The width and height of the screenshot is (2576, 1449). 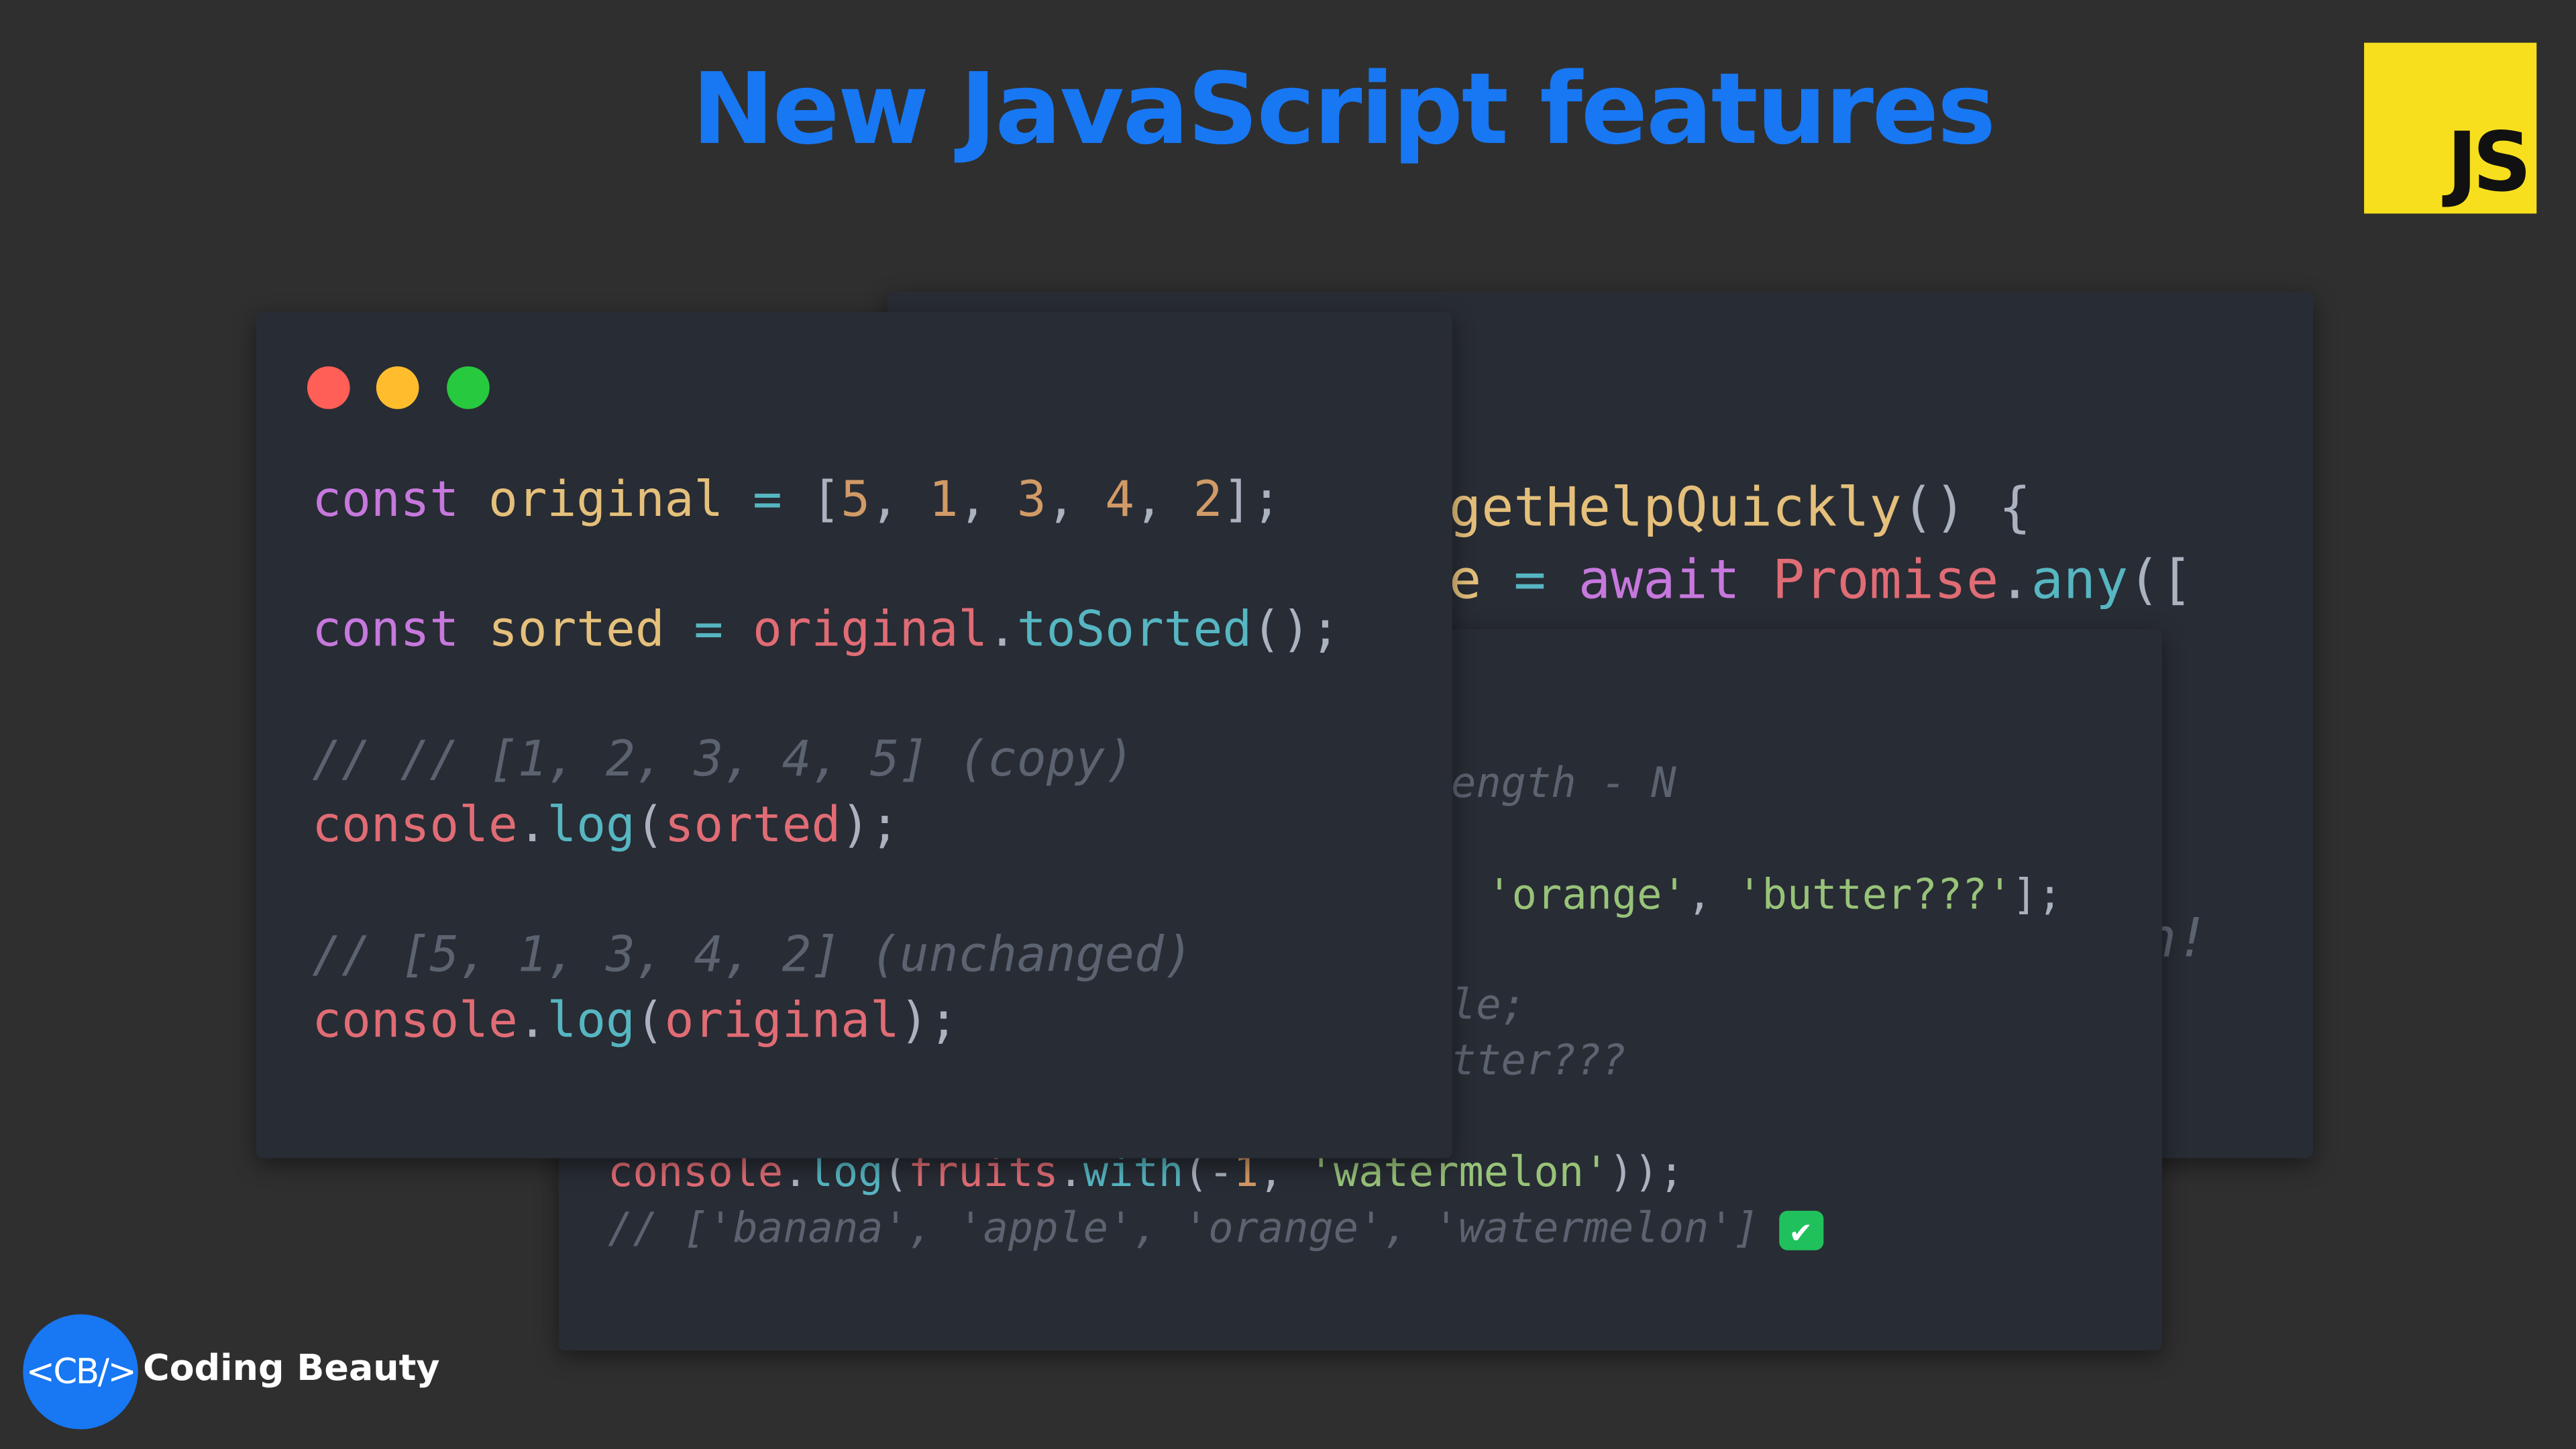 What do you see at coordinates (1675, 507) in the screenshot?
I see `code-token: getHelpQuickly` at bounding box center [1675, 507].